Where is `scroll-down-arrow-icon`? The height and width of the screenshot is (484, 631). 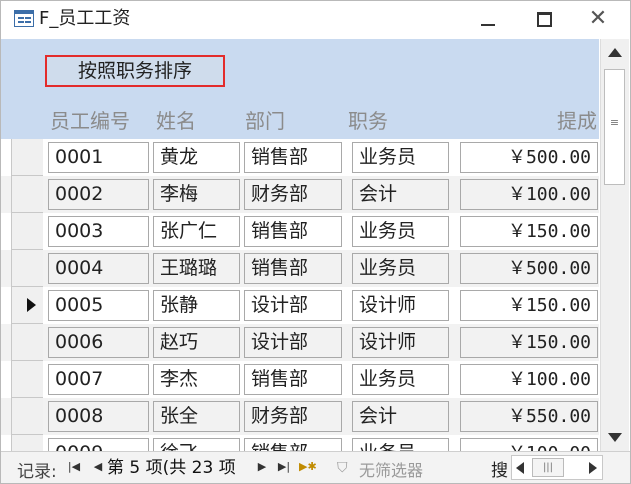 scroll-down-arrow-icon is located at coordinates (615, 437).